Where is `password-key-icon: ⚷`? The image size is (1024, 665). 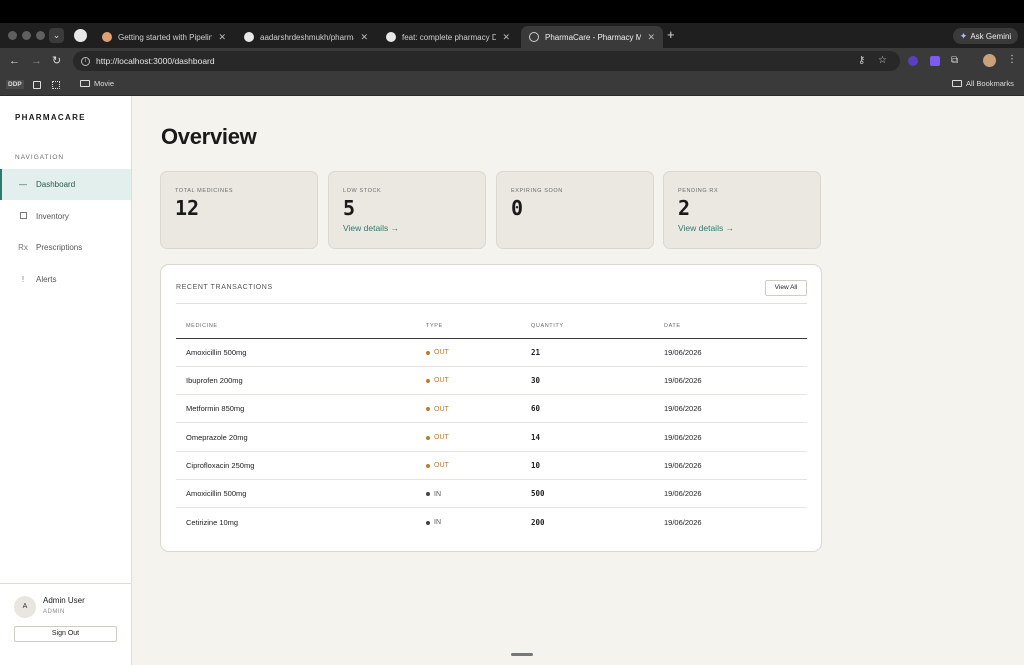 password-key-icon: ⚷ is located at coordinates (861, 61).